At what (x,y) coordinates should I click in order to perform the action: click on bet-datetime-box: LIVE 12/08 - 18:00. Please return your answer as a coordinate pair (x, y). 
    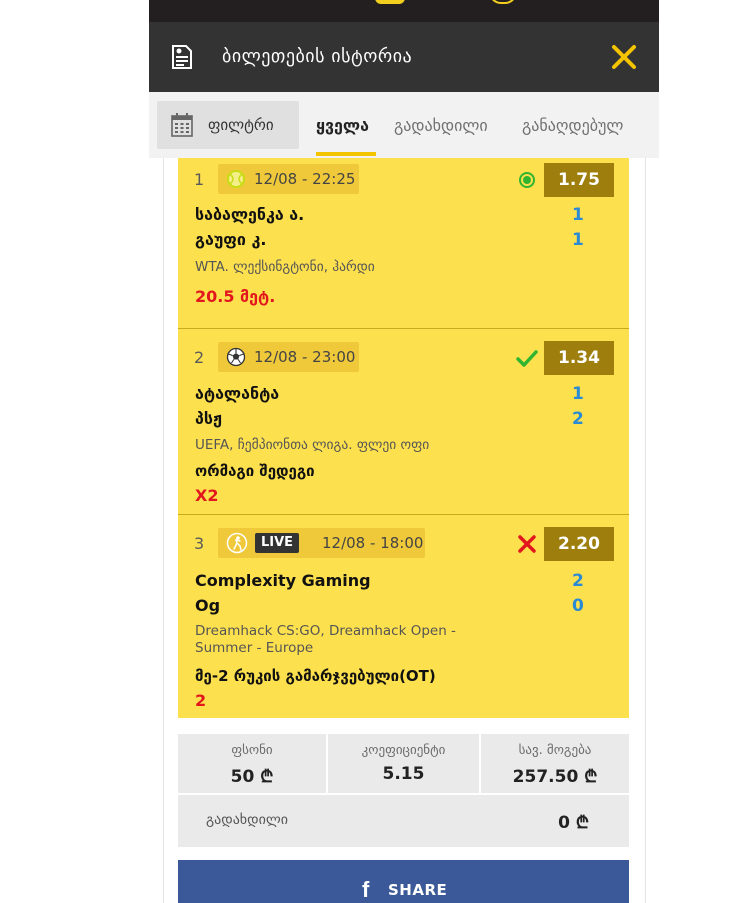
    Looking at the image, I should click on (321, 543).